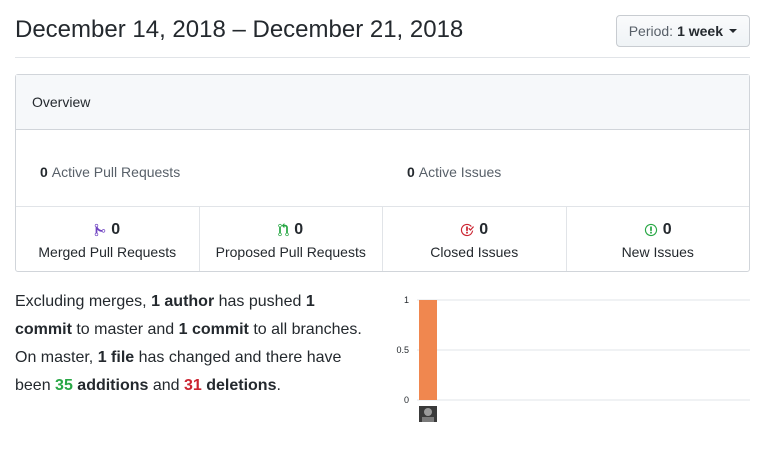  I want to click on summary-text: to master and, so click(125, 329).